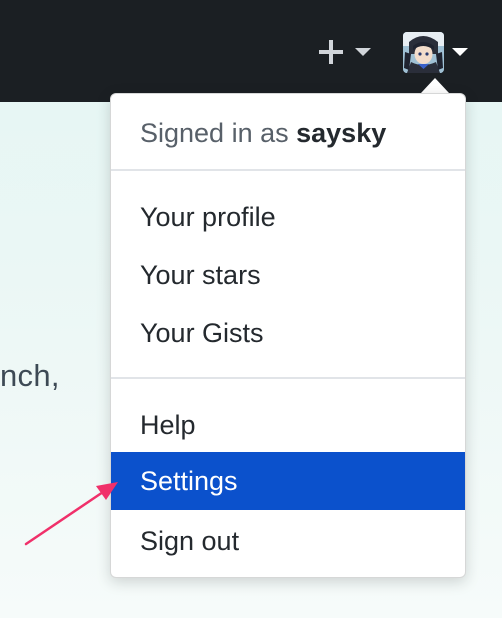  Describe the element at coordinates (30, 375) in the screenshot. I see `background-partial-text: nch,` at that location.